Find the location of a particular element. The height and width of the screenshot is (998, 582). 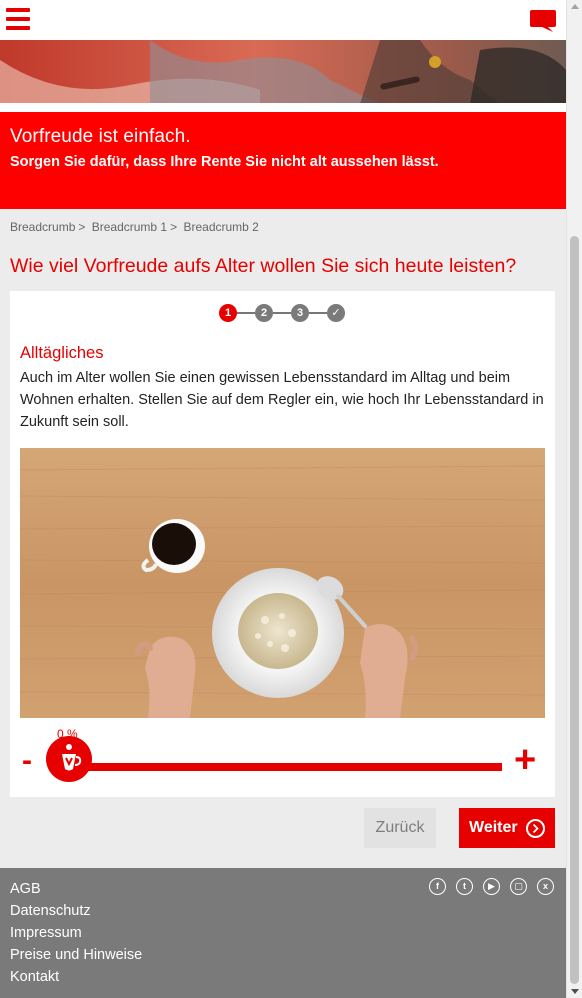

footer-link-impressum: Impressum is located at coordinates (76, 933).